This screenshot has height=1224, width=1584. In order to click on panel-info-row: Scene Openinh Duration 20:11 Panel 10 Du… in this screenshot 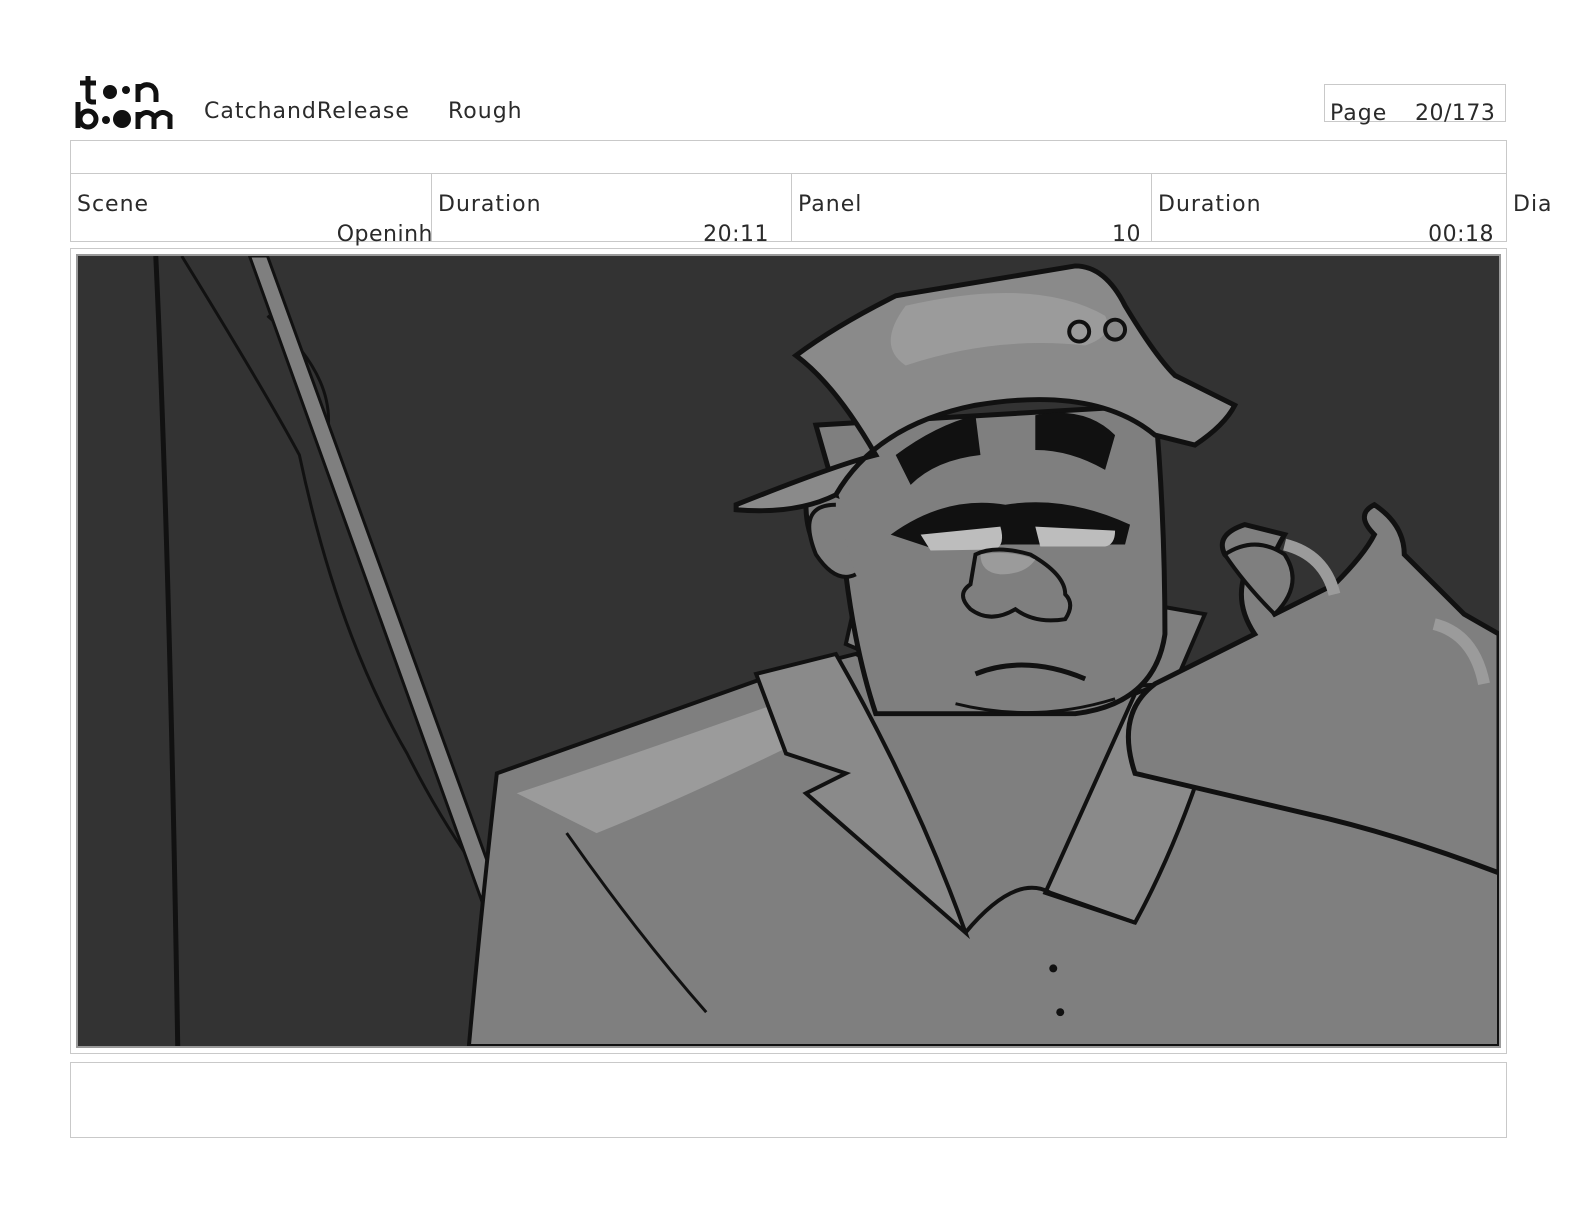, I will do `click(789, 210)`.